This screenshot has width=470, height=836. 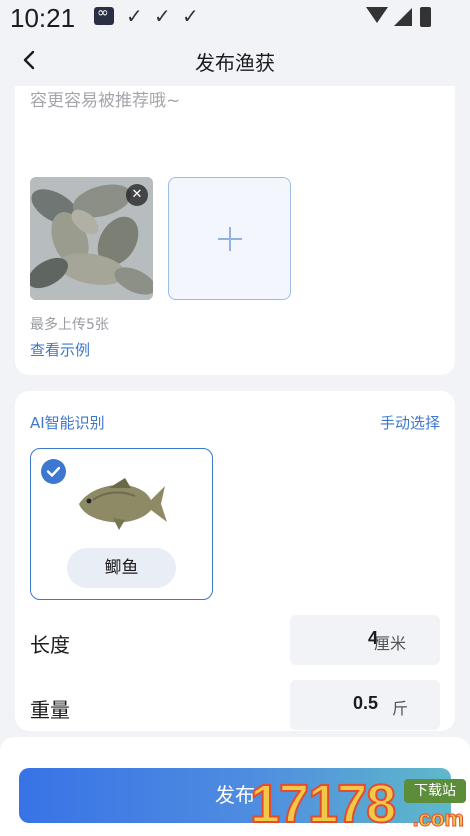 I want to click on watermark-number: 17178, so click(x=323, y=804).